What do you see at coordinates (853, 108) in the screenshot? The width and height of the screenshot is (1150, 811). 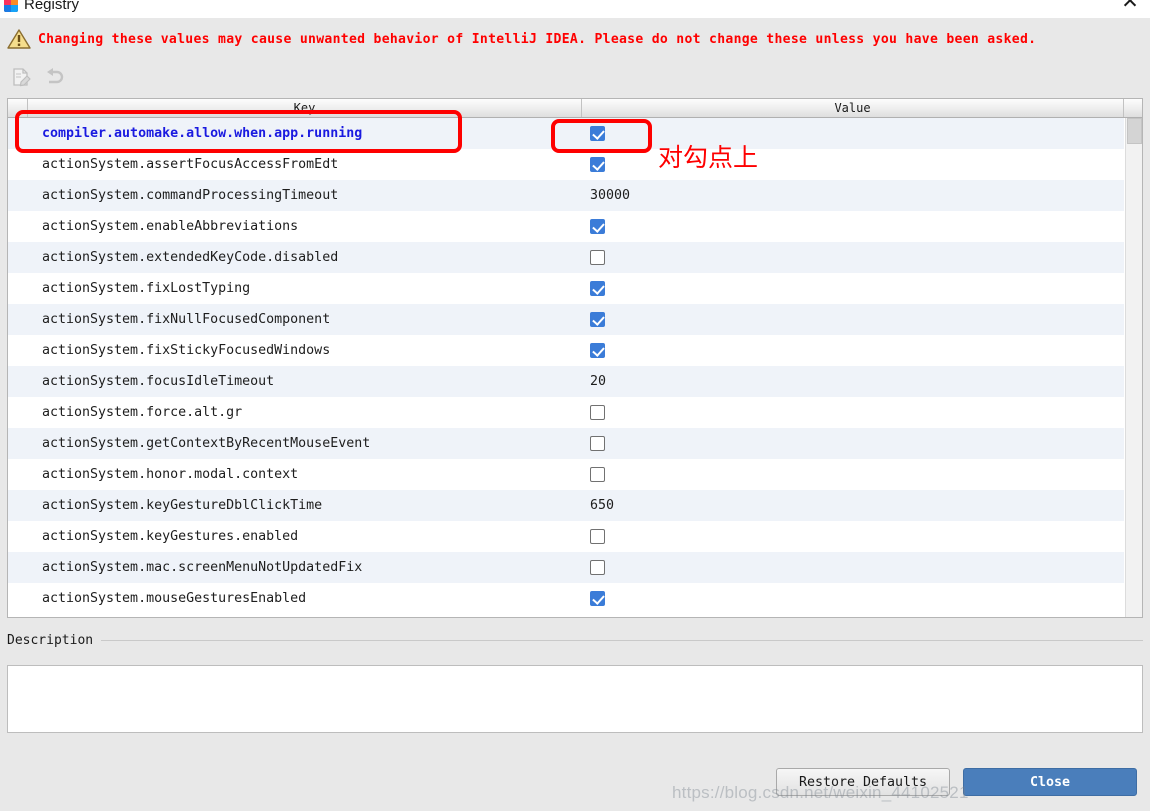 I see `column-header-value: Value` at bounding box center [853, 108].